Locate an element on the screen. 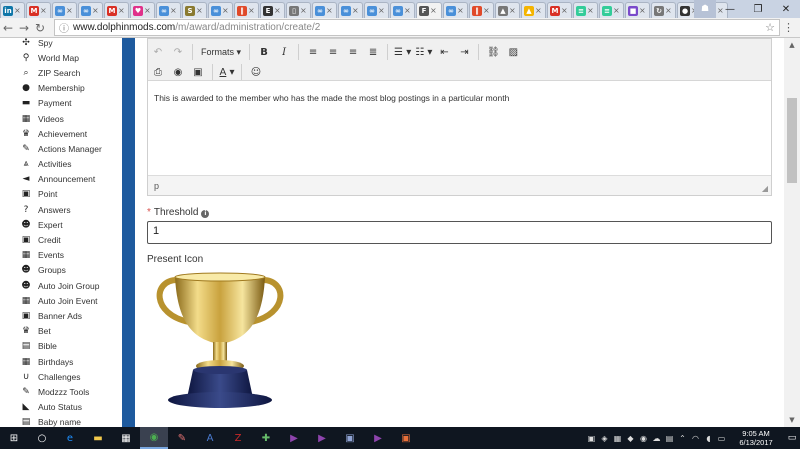  action-center-icon: ▭ is located at coordinates (792, 438).